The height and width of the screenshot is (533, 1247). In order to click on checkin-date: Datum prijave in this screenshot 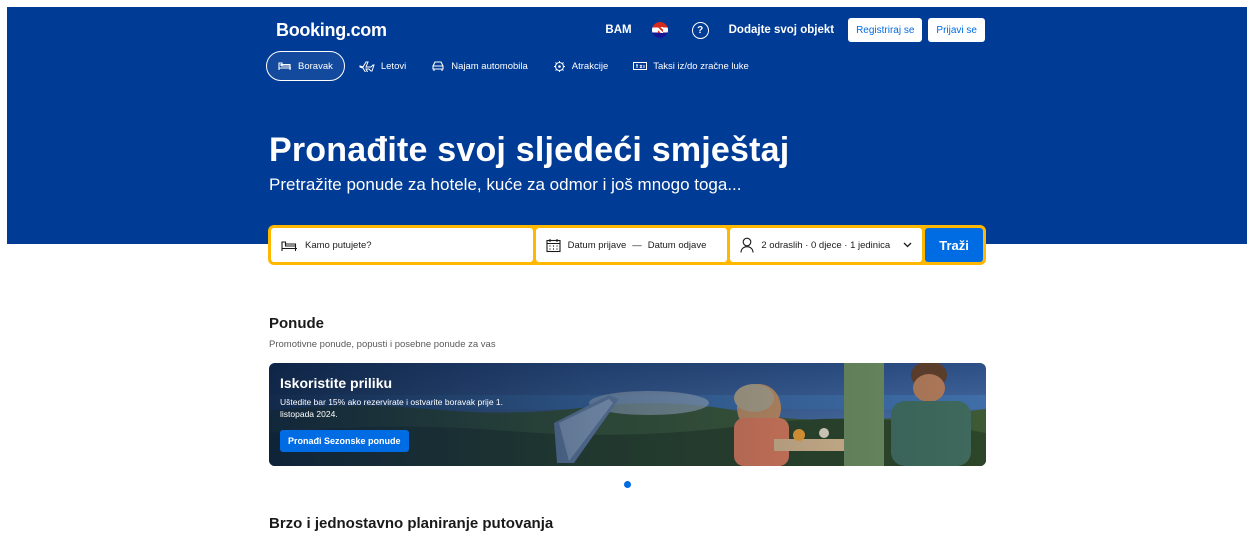, I will do `click(597, 245)`.